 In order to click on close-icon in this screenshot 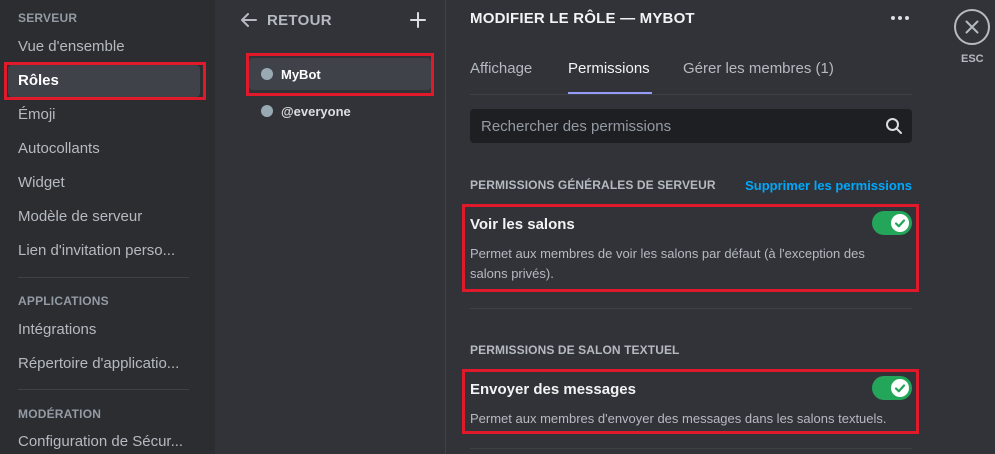, I will do `click(972, 27)`.